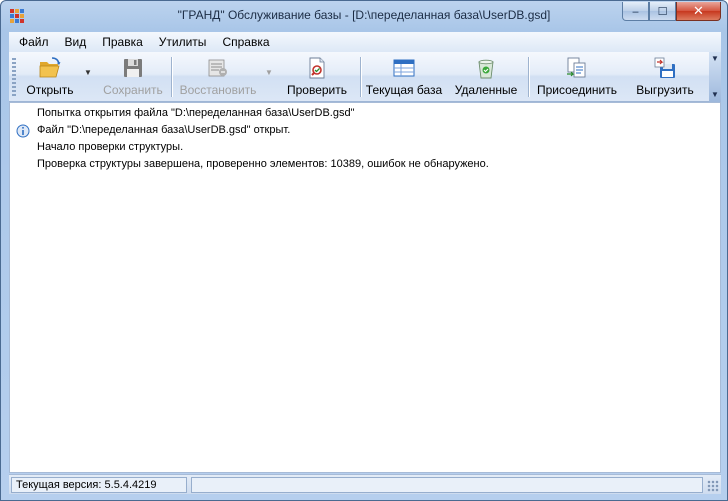 The height and width of the screenshot is (501, 728). I want to click on restore-button: Восстановить, so click(218, 77).